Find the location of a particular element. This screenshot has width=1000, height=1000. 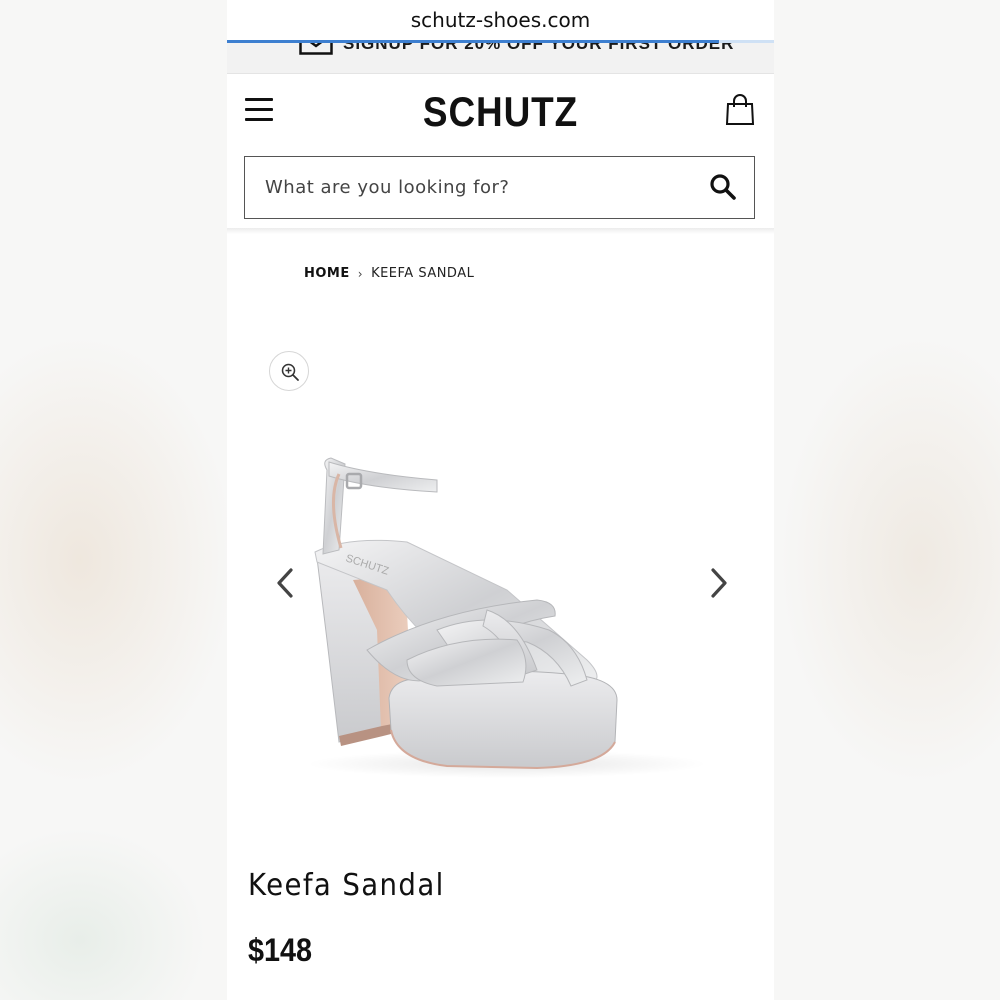

promo-banner: SIGNUP FOR 20% OFF YOUR FIRST ORDER is located at coordinates (500, 58).